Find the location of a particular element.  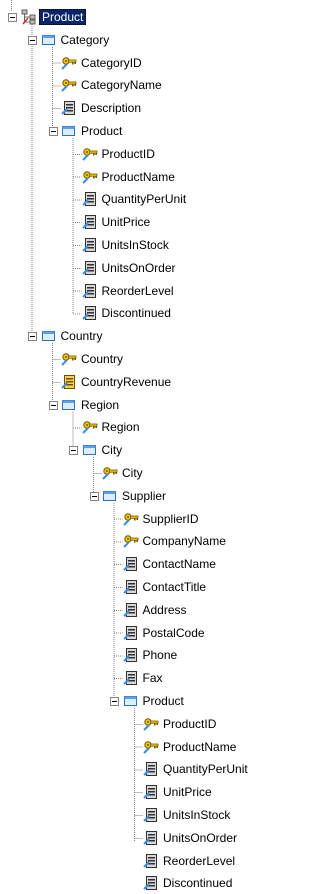

tree-node-label: Description is located at coordinates (111, 108).